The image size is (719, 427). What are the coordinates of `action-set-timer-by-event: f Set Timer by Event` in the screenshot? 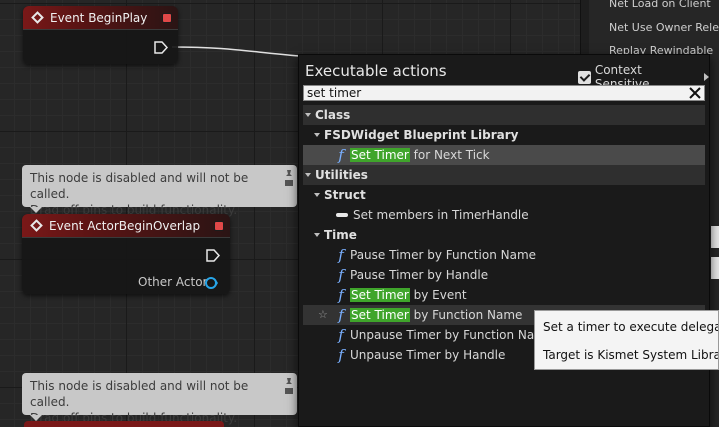 It's located at (504, 295).